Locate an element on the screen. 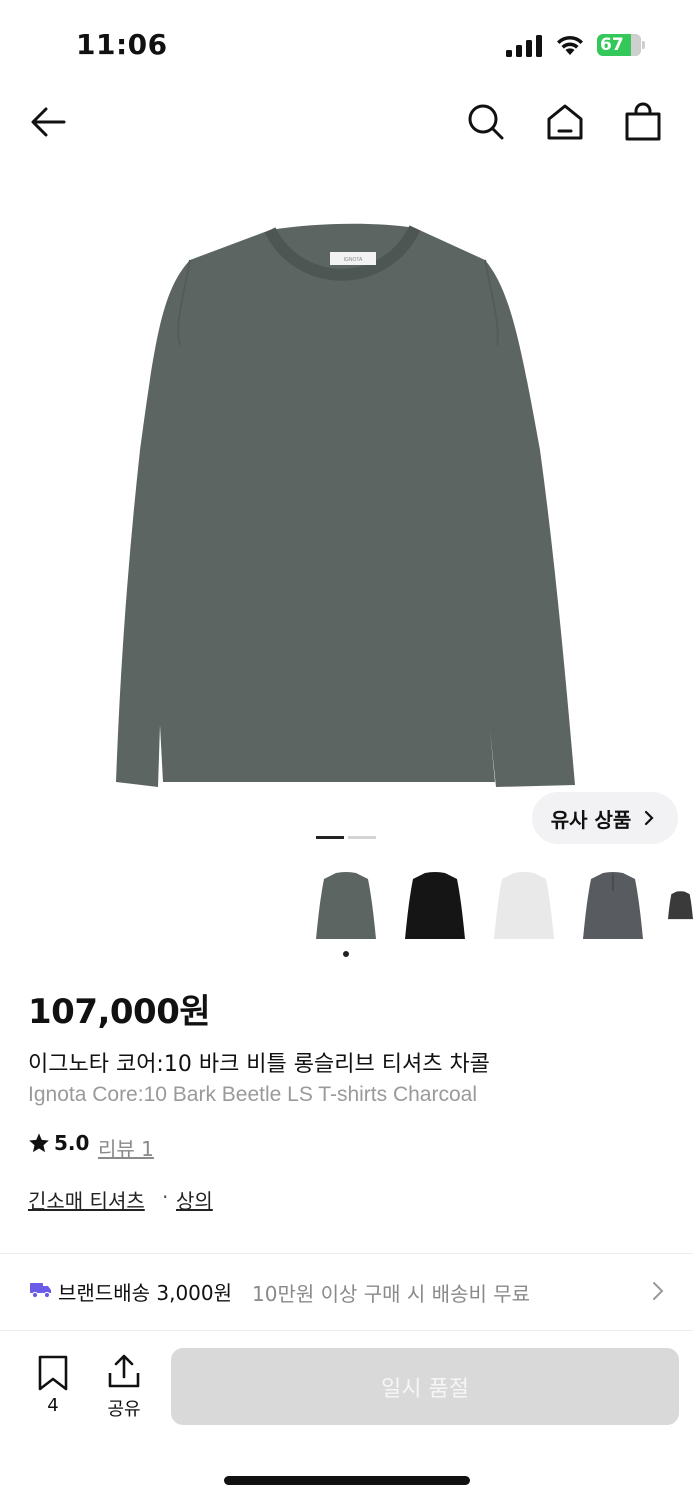  similar-products-button: 유사 상품 is located at coordinates (605, 818).